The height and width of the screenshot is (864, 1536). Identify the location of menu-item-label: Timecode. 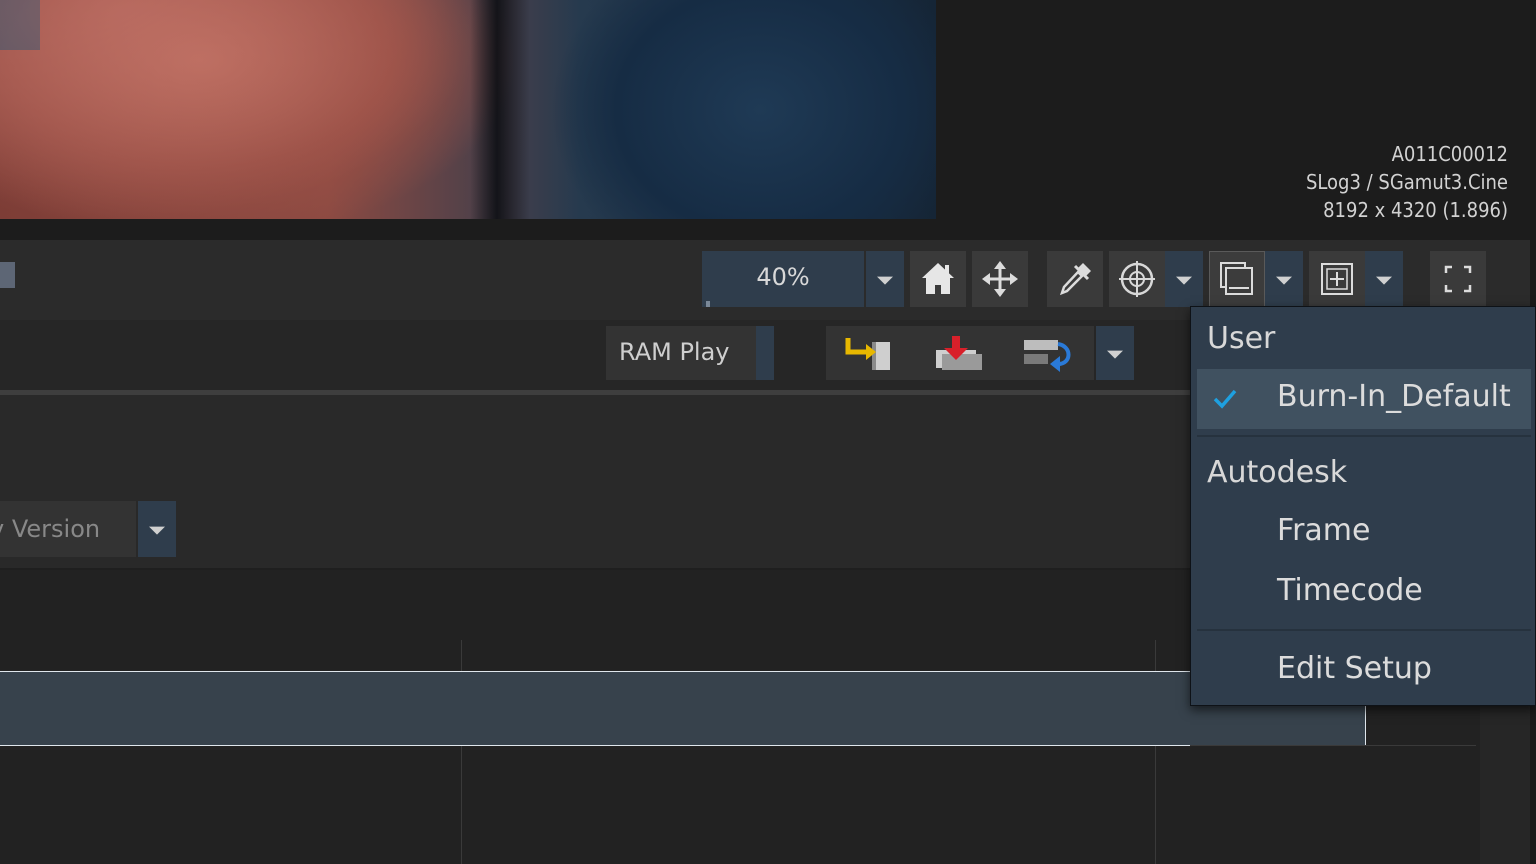
(1350, 590).